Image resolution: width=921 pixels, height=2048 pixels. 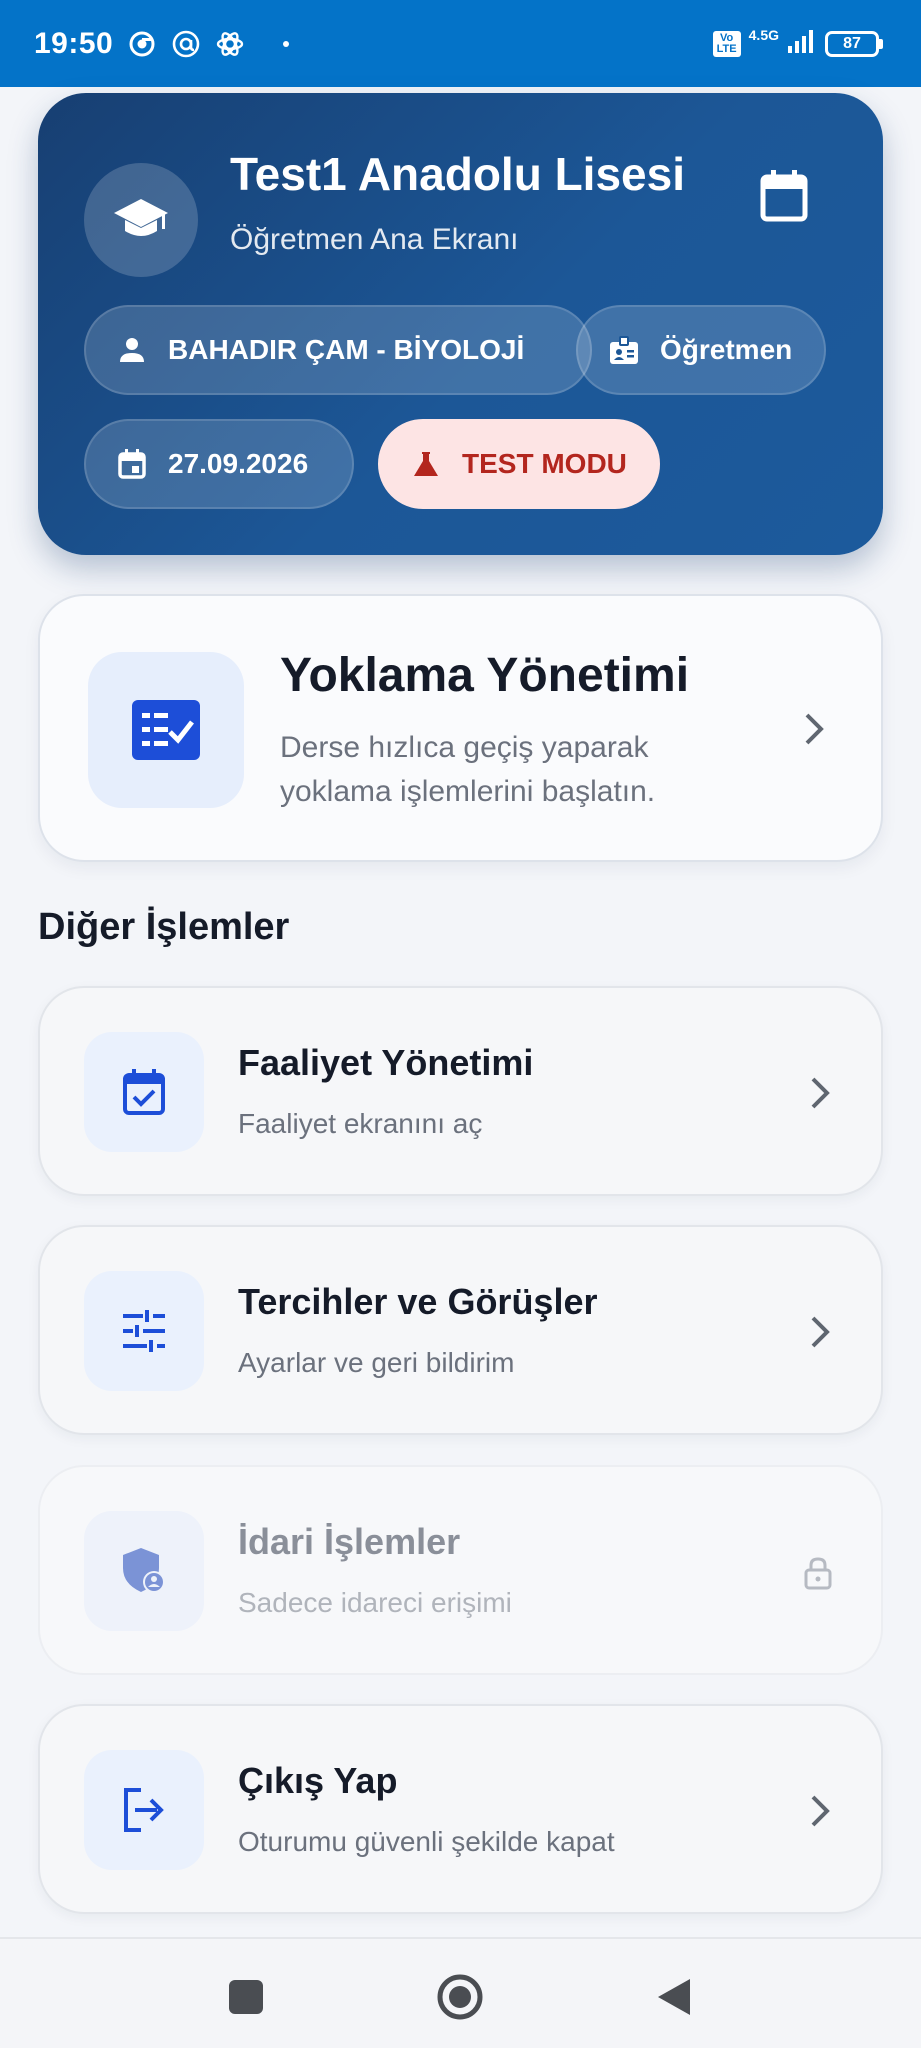 I want to click on calendar-button, so click(x=784, y=196).